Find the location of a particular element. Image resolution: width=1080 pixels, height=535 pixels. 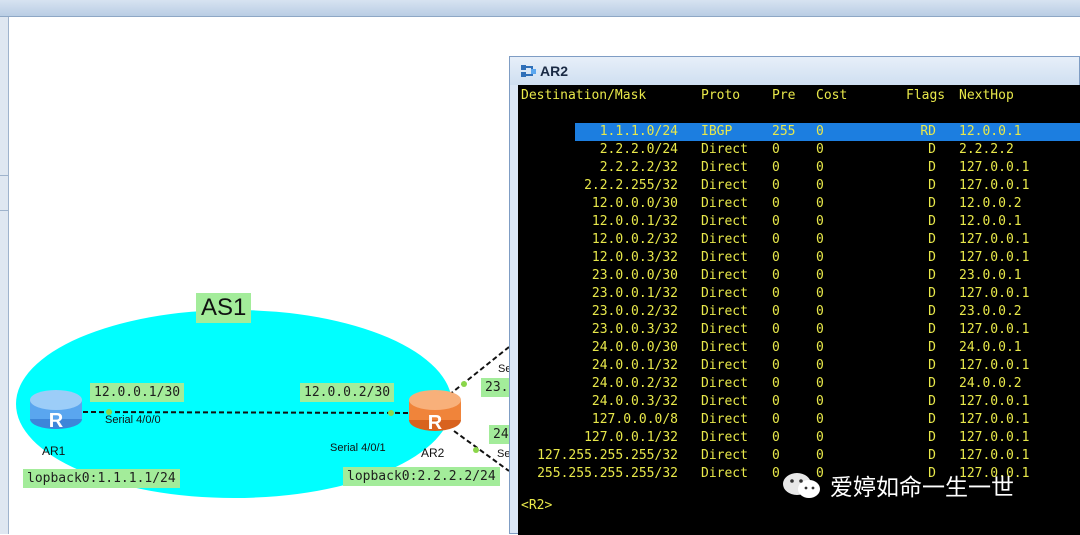

route-dest: 24.0.0.3/32 is located at coordinates (634, 401).